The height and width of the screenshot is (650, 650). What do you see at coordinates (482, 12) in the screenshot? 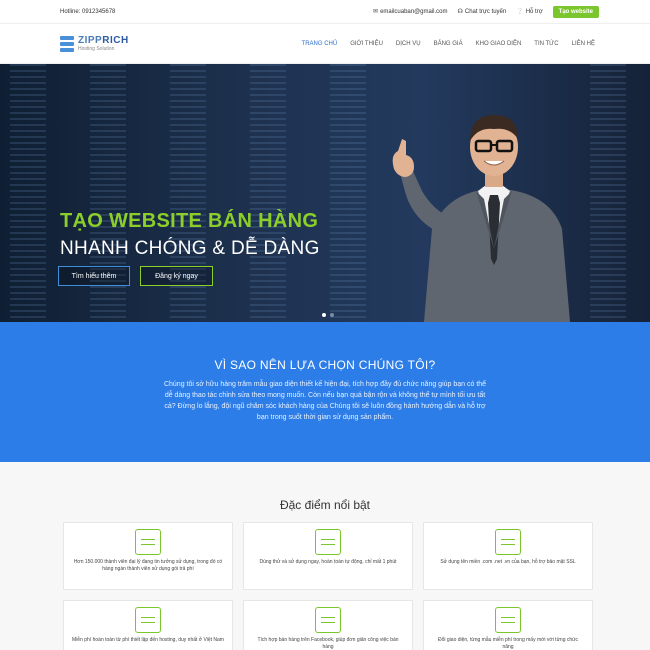
I see `chat-link: ☊ Chat trực tuyến` at bounding box center [482, 12].